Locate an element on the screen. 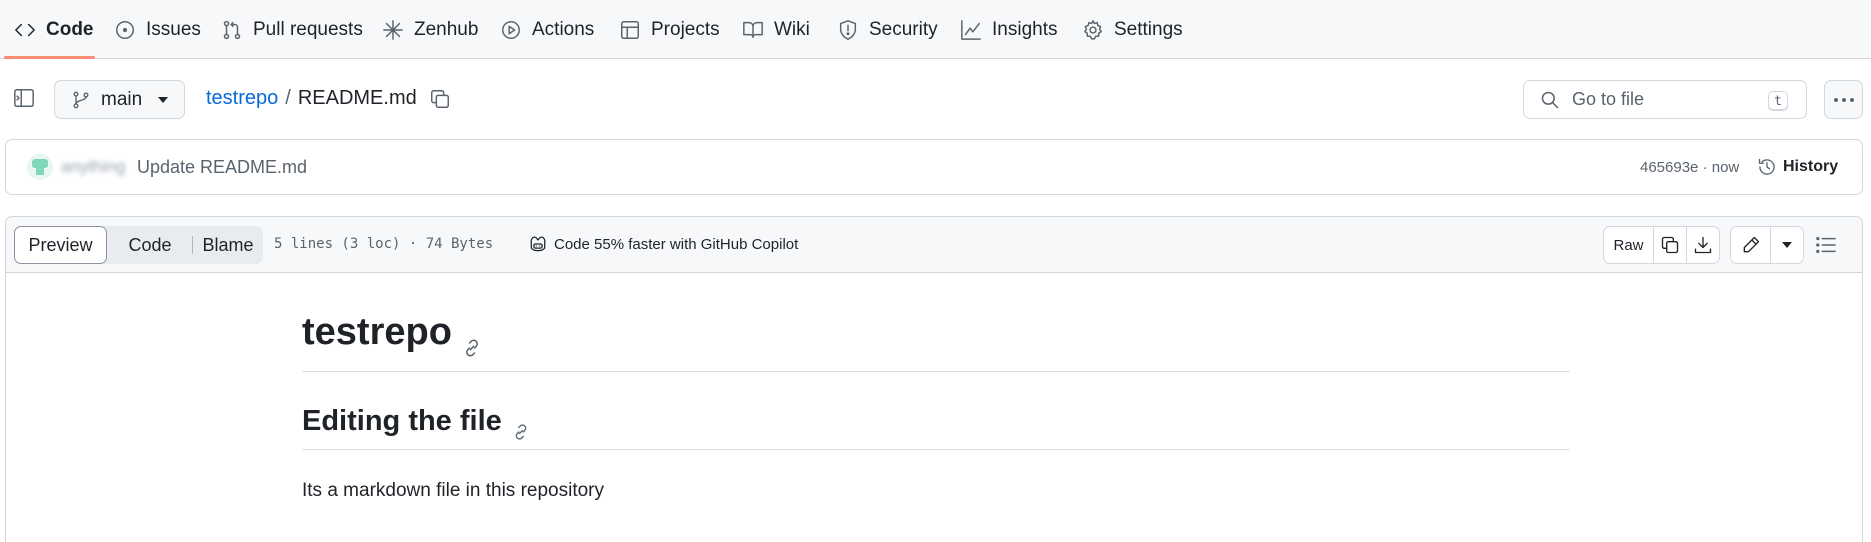 The image size is (1871, 542). copilot-icon is located at coordinates (538, 244).